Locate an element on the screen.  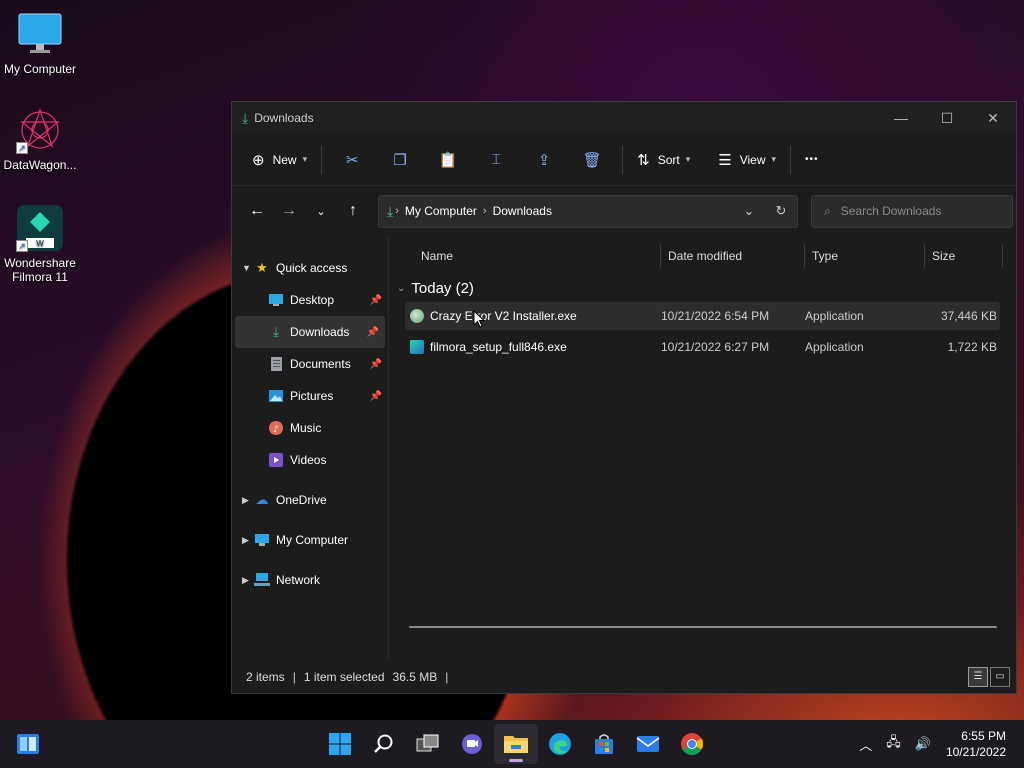
svg-text: W is located at coordinates (40, 243).